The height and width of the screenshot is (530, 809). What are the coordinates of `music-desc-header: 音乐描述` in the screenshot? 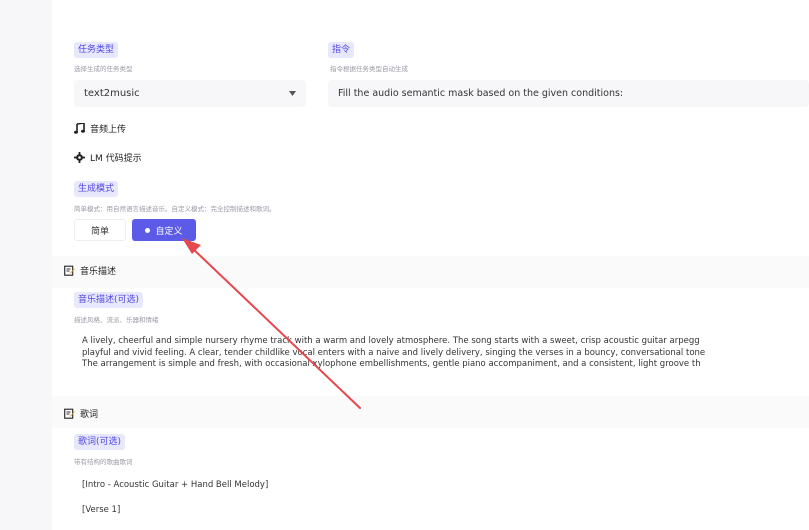 It's located at (90, 270).